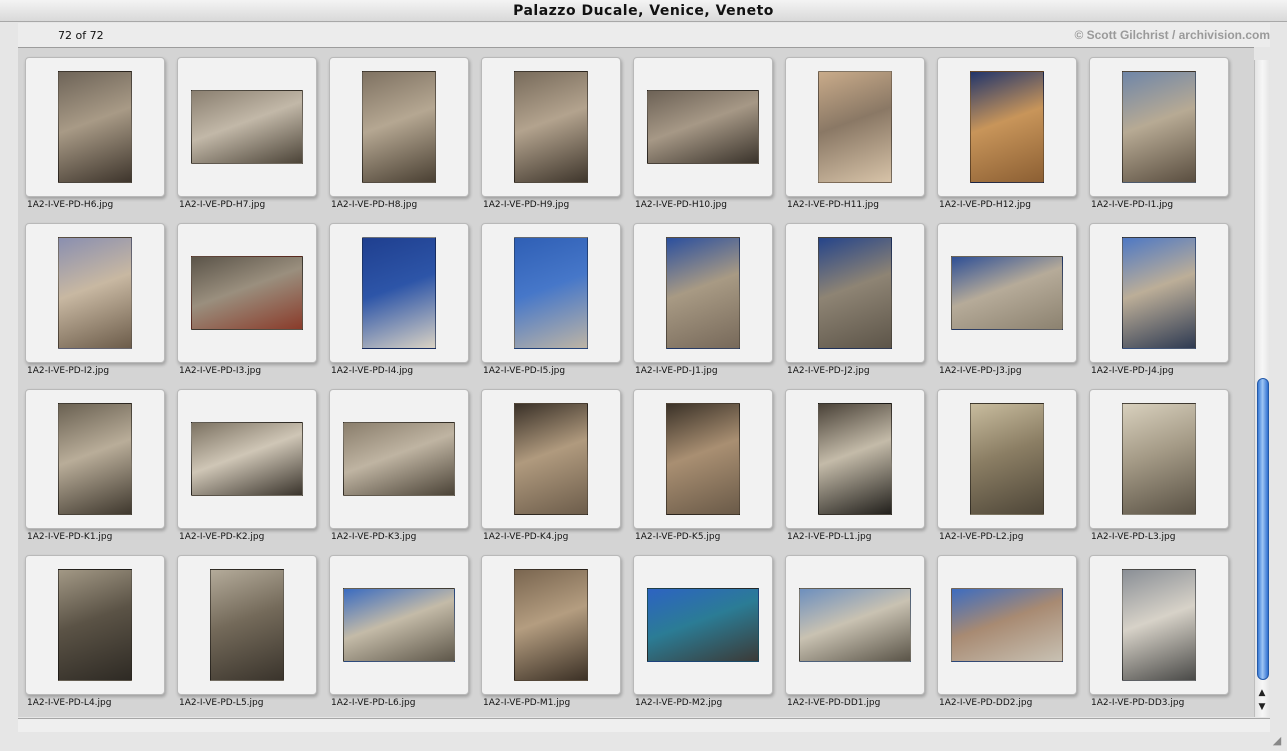 The height and width of the screenshot is (751, 1287). I want to click on thumbnail-item: 1A2-I-VE-PD-L1.jpg, so click(855, 472).